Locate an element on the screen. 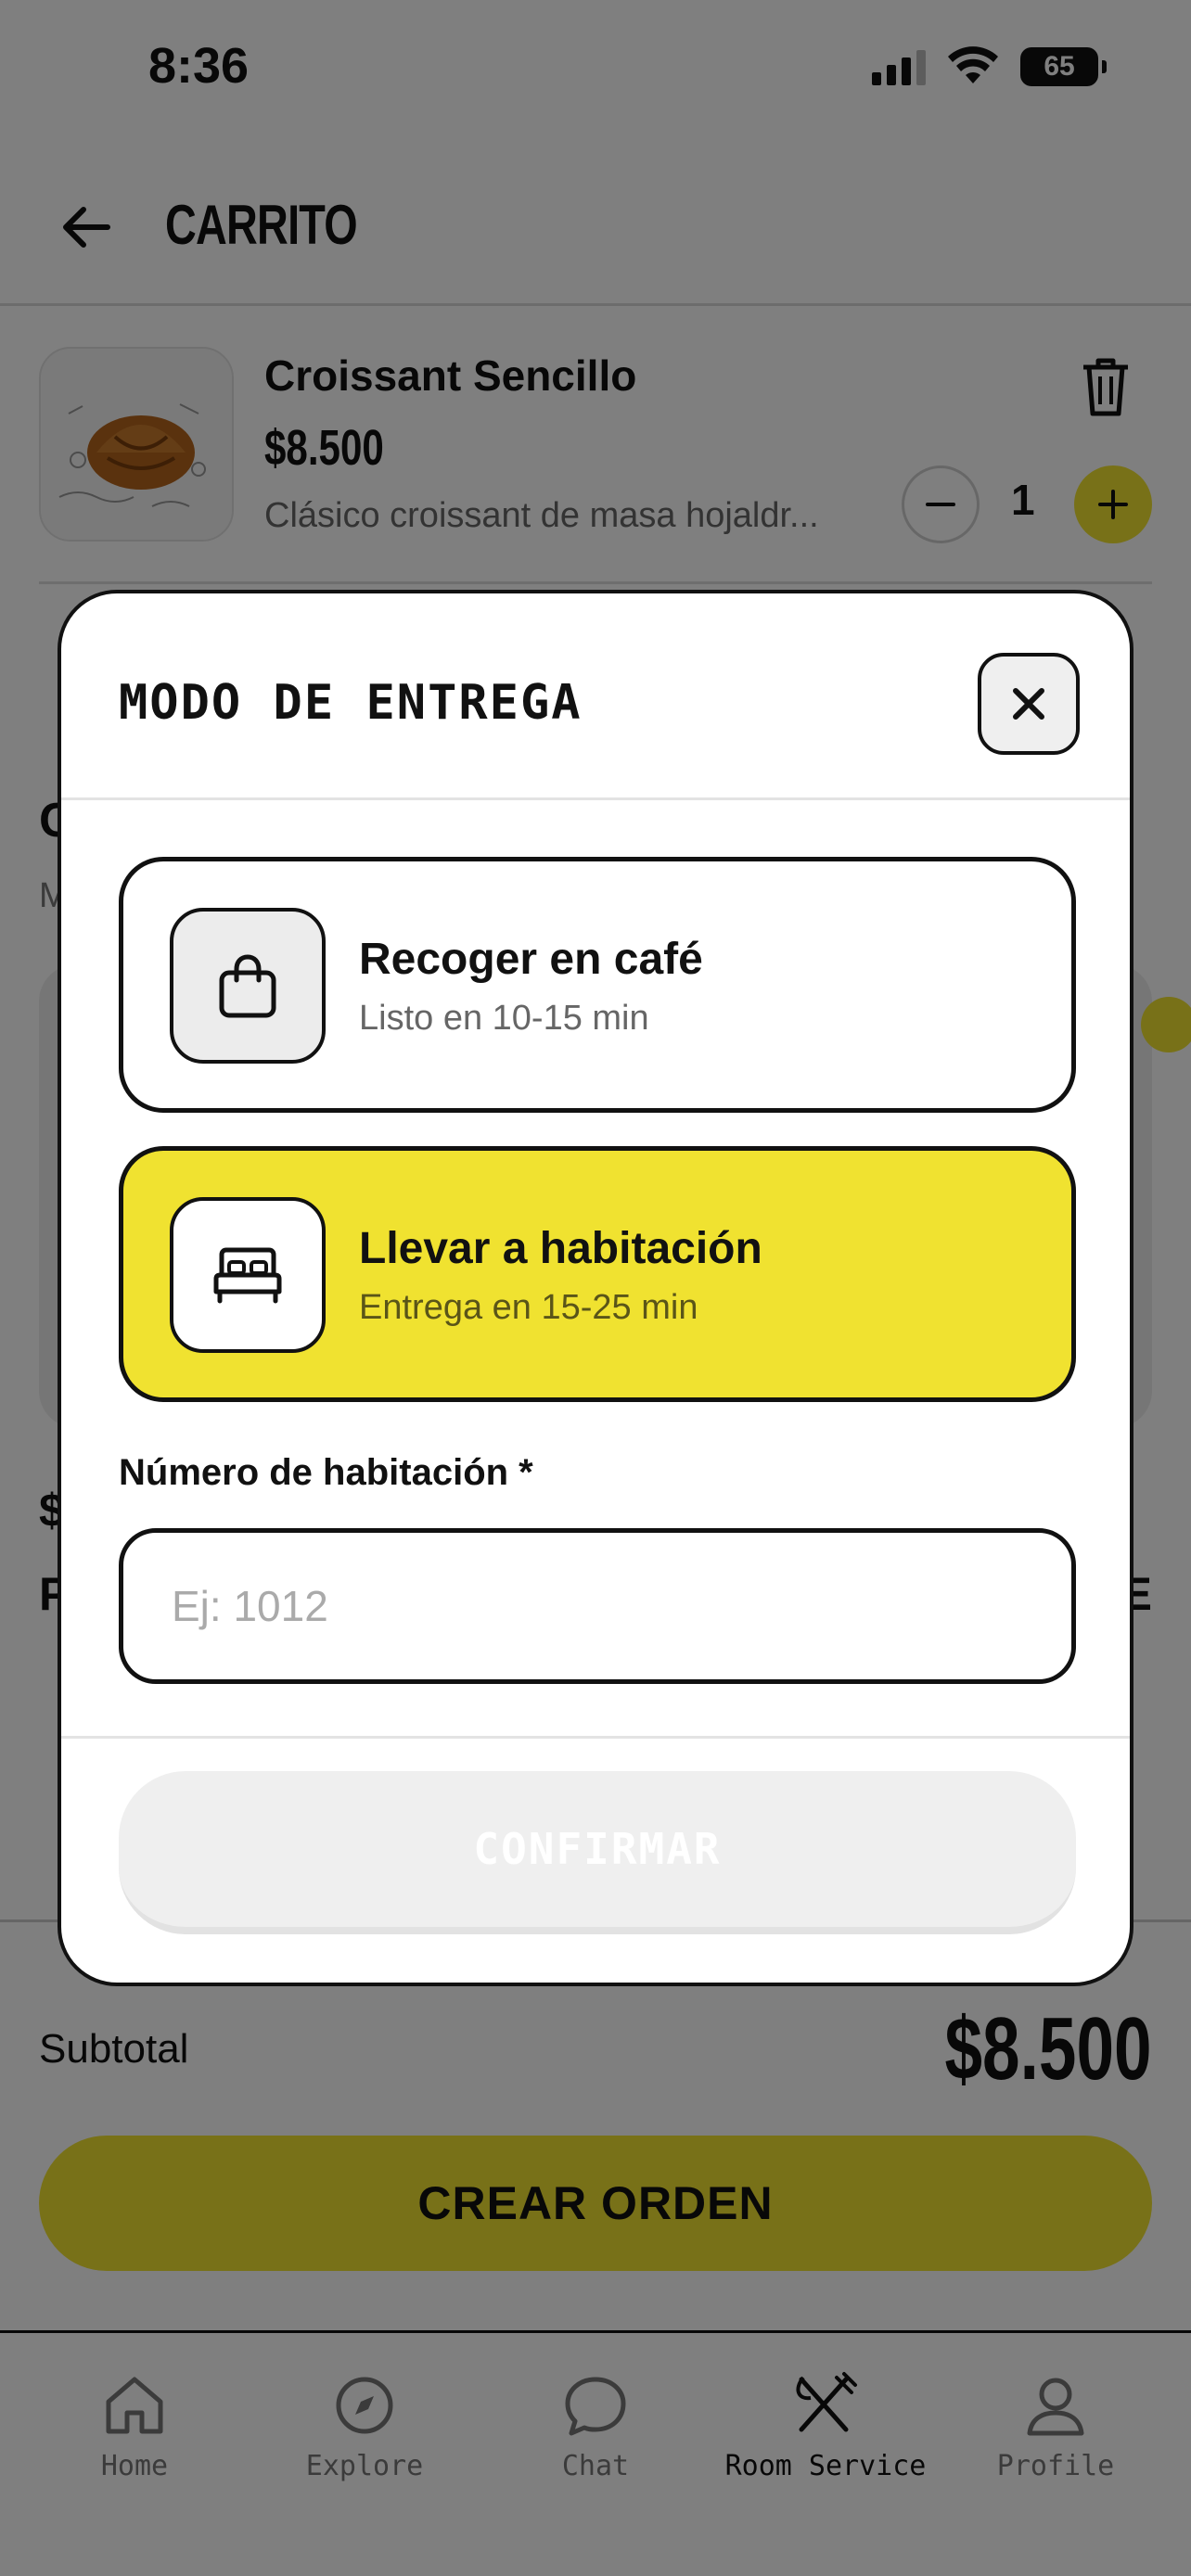  option-subtitle: Entrega en 15-25 min is located at coordinates (528, 1307).